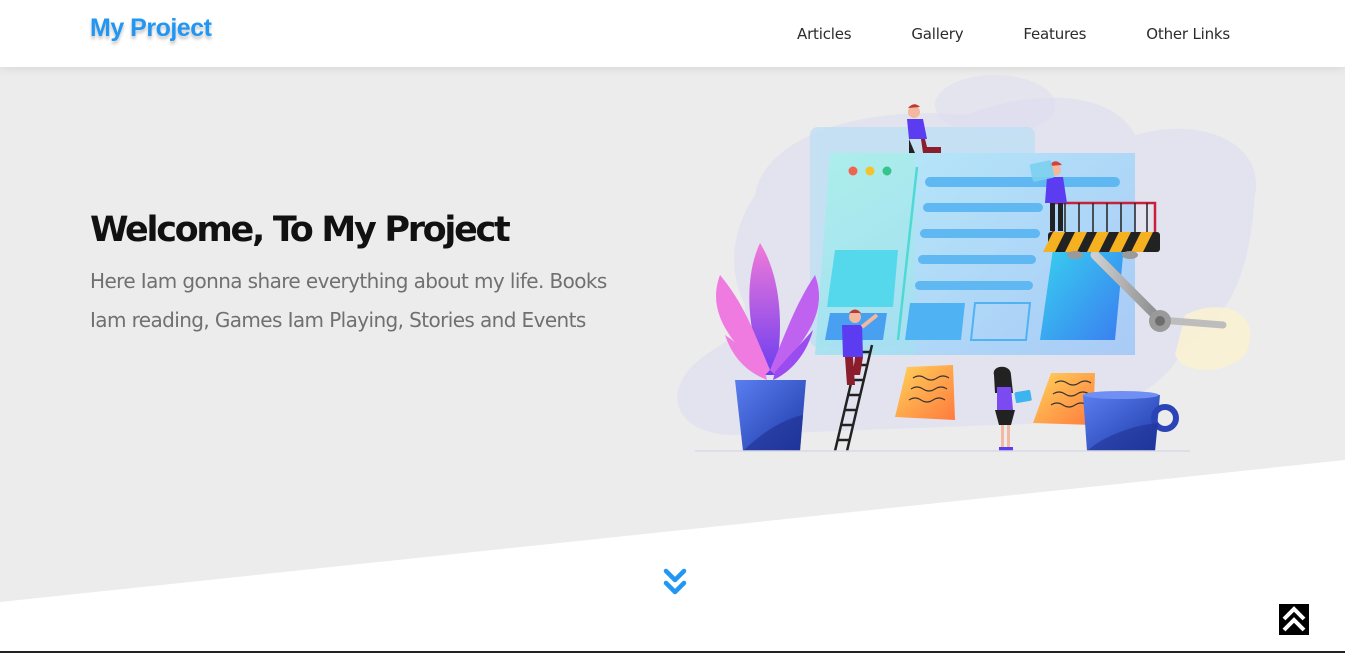 The image size is (1345, 653). I want to click on double-chevron-up-icon, so click(1294, 619).